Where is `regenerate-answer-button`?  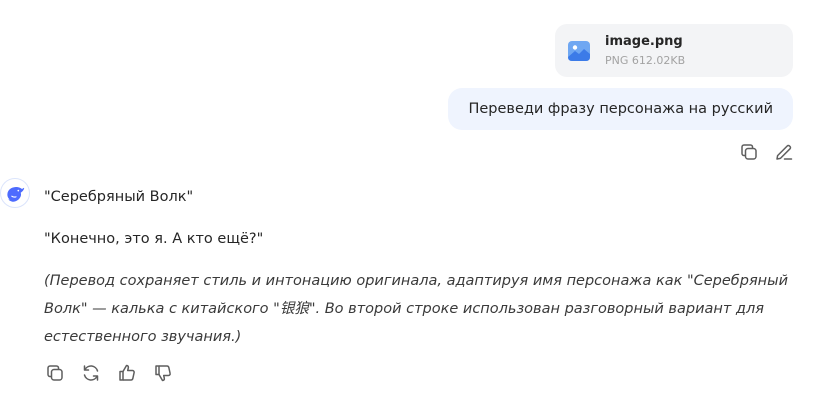
regenerate-answer-button is located at coordinates (90, 372).